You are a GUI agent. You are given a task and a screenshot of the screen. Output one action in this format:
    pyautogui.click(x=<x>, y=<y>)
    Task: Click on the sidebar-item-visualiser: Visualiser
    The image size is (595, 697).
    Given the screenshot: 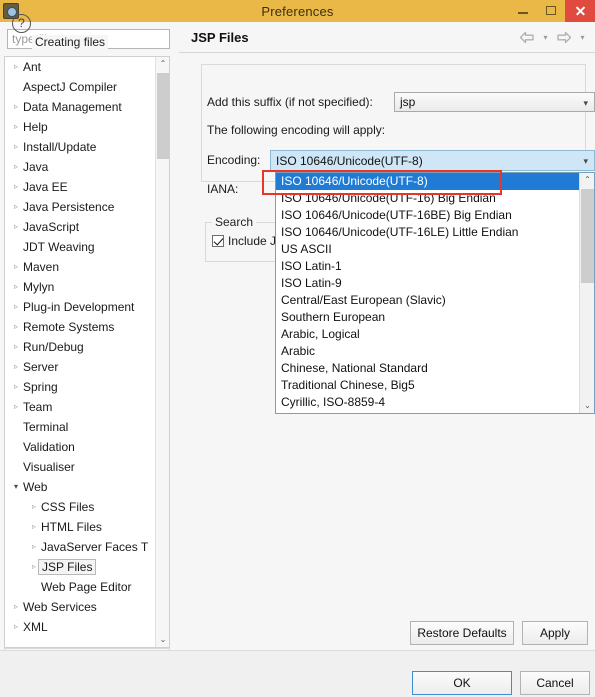 What is the action you would take?
    pyautogui.click(x=80, y=467)
    